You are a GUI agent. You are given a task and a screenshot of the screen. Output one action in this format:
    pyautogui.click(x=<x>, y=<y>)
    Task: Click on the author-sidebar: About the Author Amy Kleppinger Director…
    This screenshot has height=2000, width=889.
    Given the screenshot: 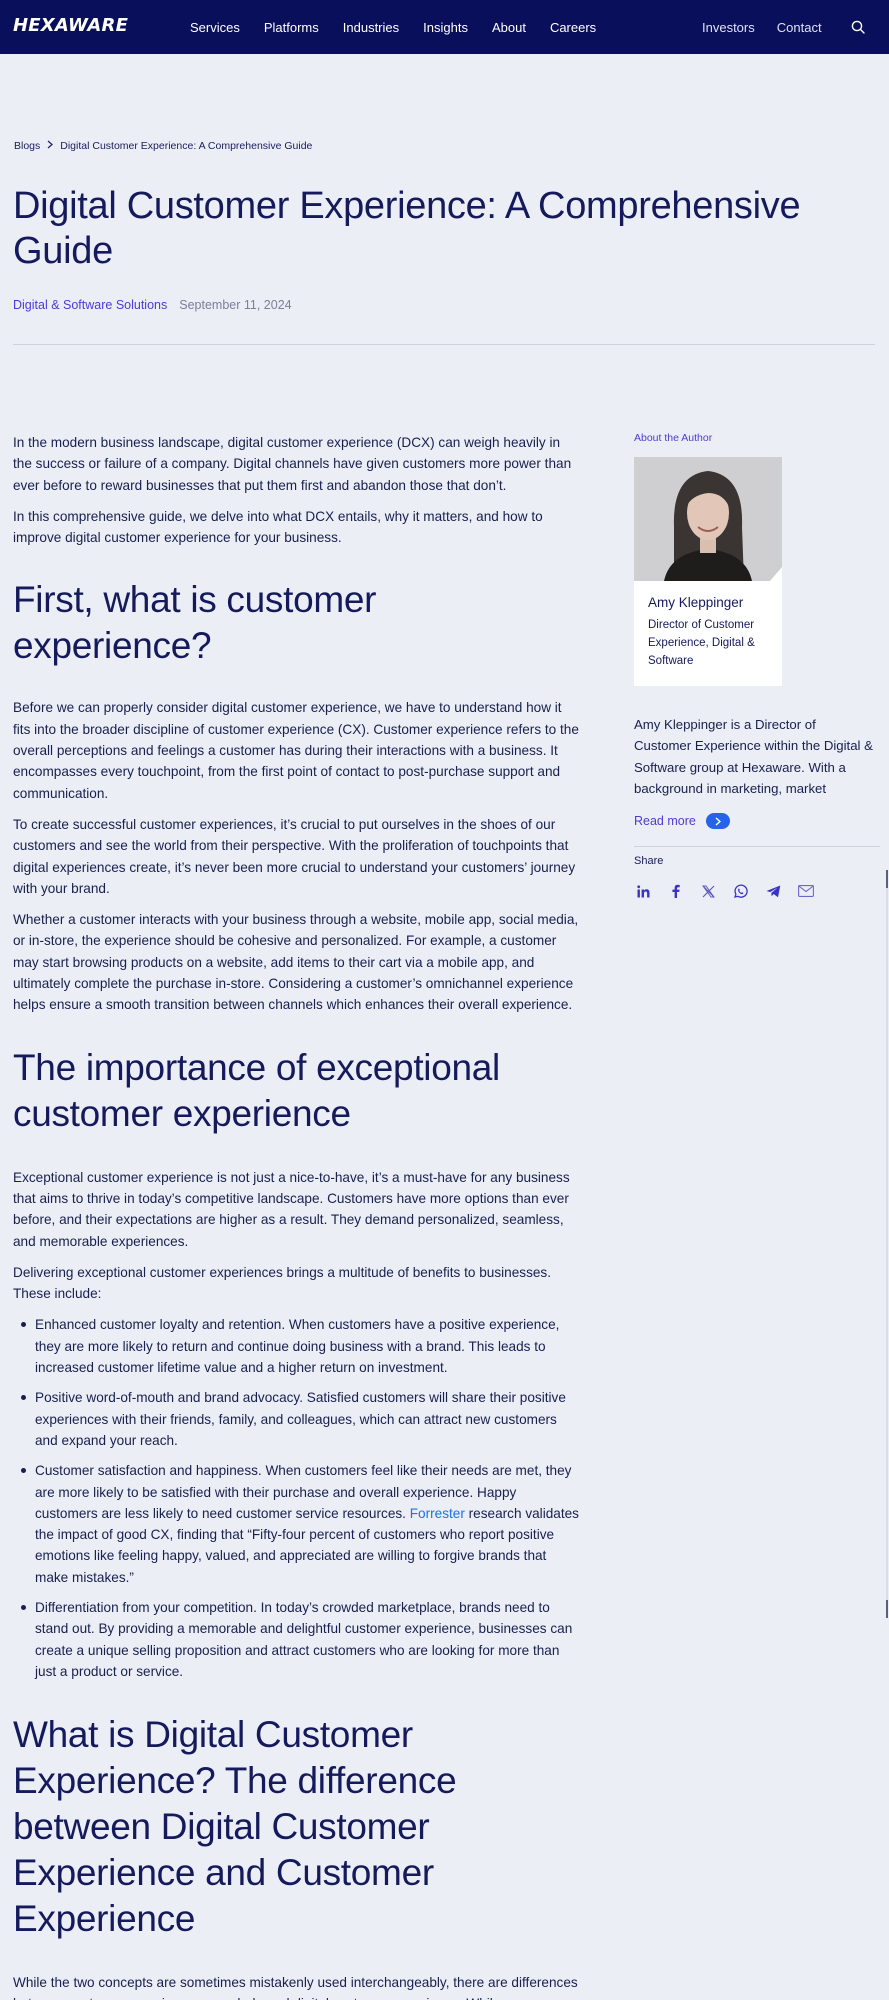 What is the action you would take?
    pyautogui.click(x=757, y=666)
    